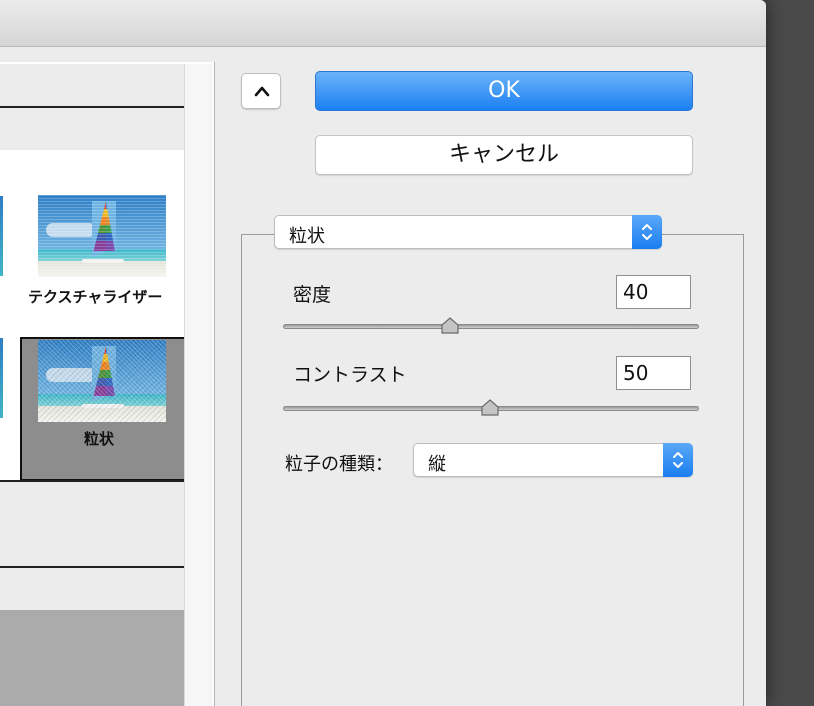 Image resolution: width=814 pixels, height=706 pixels. I want to click on thumbnail-label: テクスチャライザー, so click(95, 297).